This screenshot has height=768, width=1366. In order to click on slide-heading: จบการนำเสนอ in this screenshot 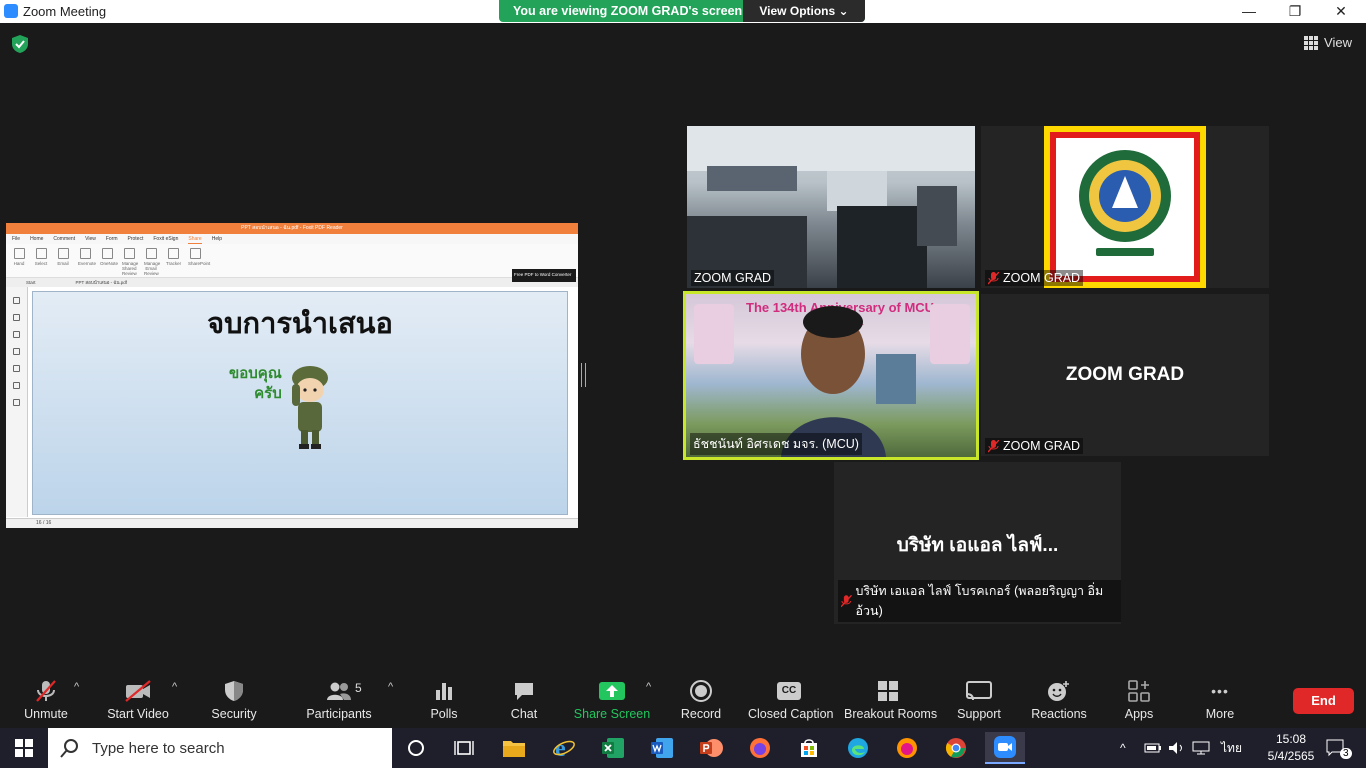, I will do `click(300, 324)`.